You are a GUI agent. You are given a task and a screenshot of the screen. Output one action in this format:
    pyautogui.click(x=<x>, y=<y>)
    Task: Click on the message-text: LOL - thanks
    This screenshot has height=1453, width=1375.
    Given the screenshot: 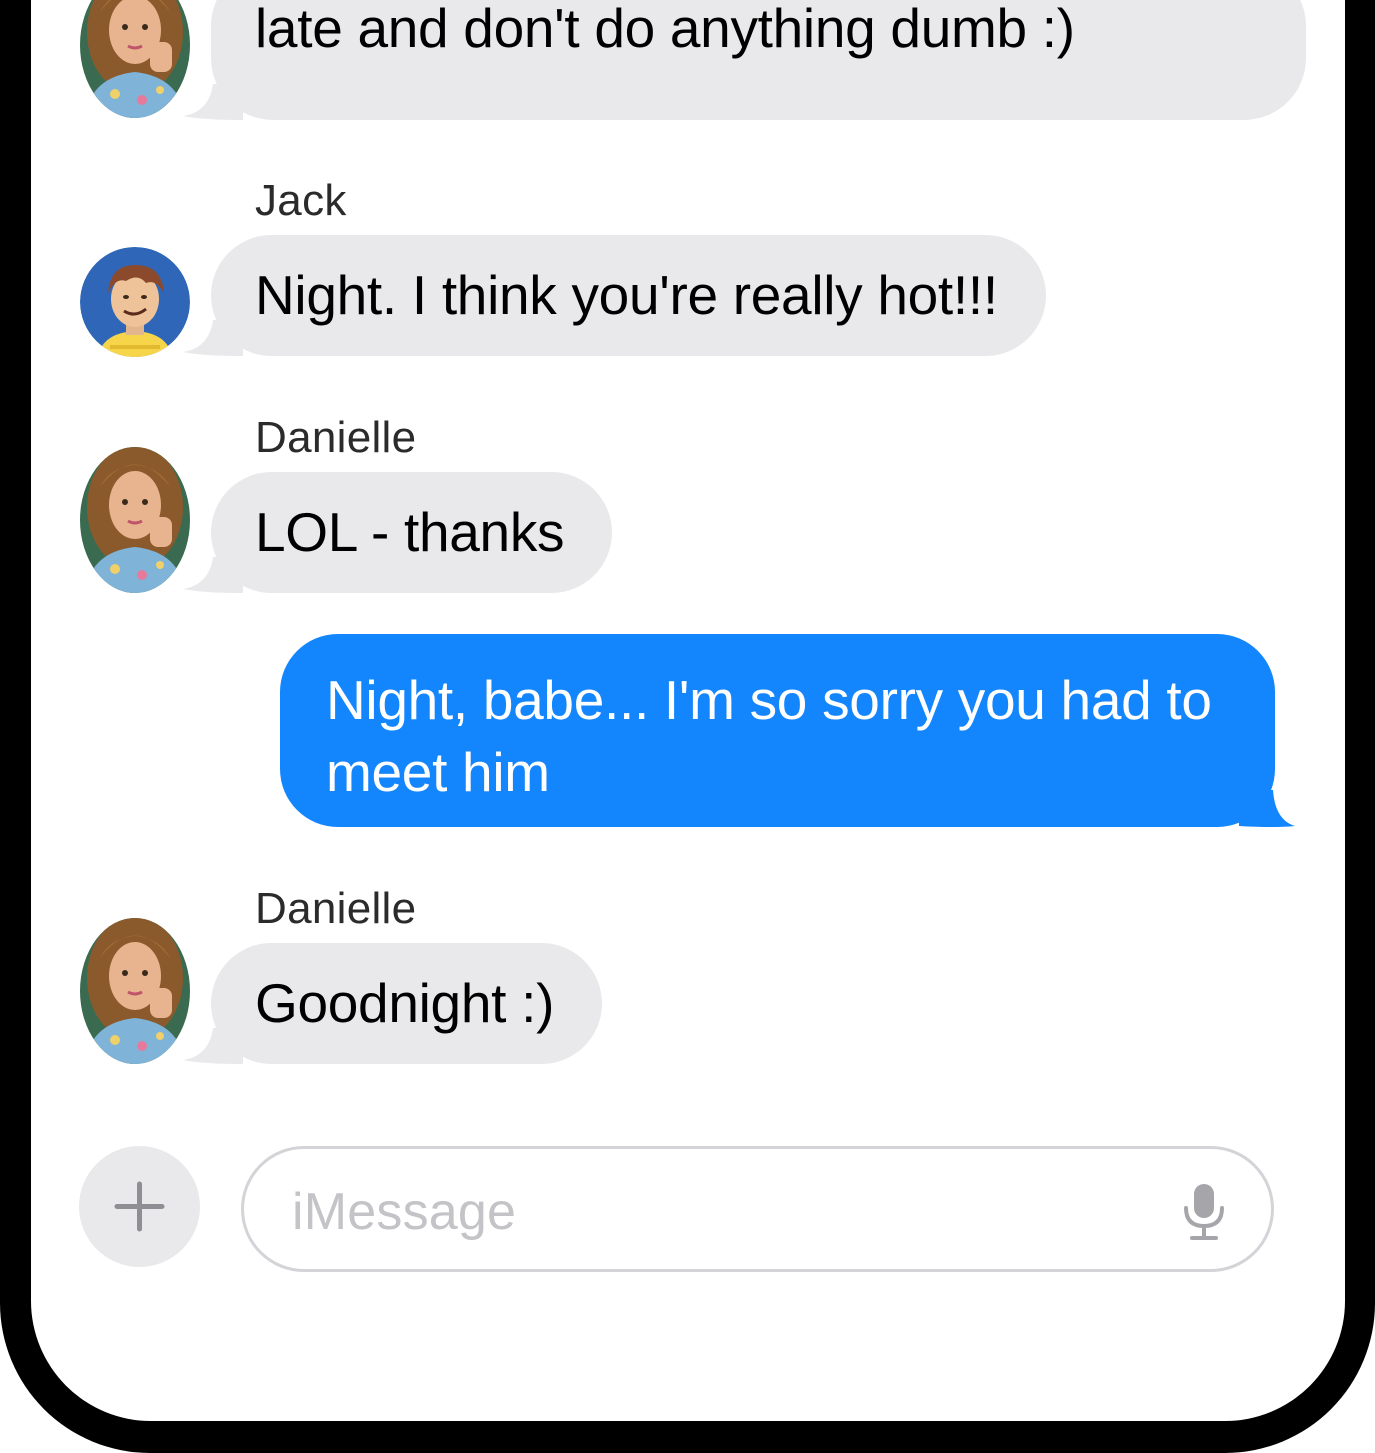 What is the action you would take?
    pyautogui.click(x=410, y=532)
    